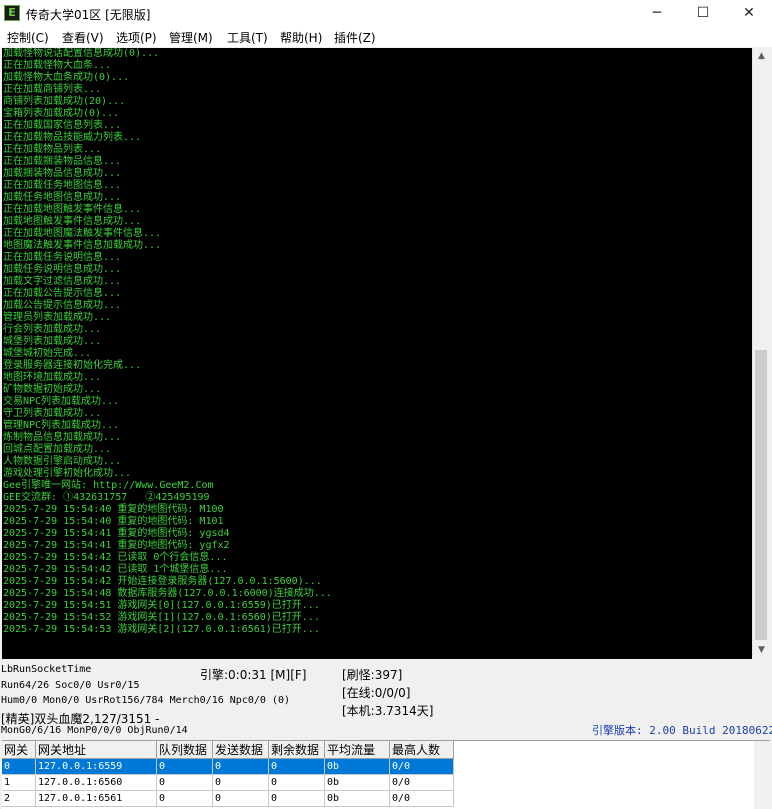 The image size is (772, 809). I want to click on console-line: 2025-7-29 15:54:41 重复的地图代码: ygsd4, so click(116, 533).